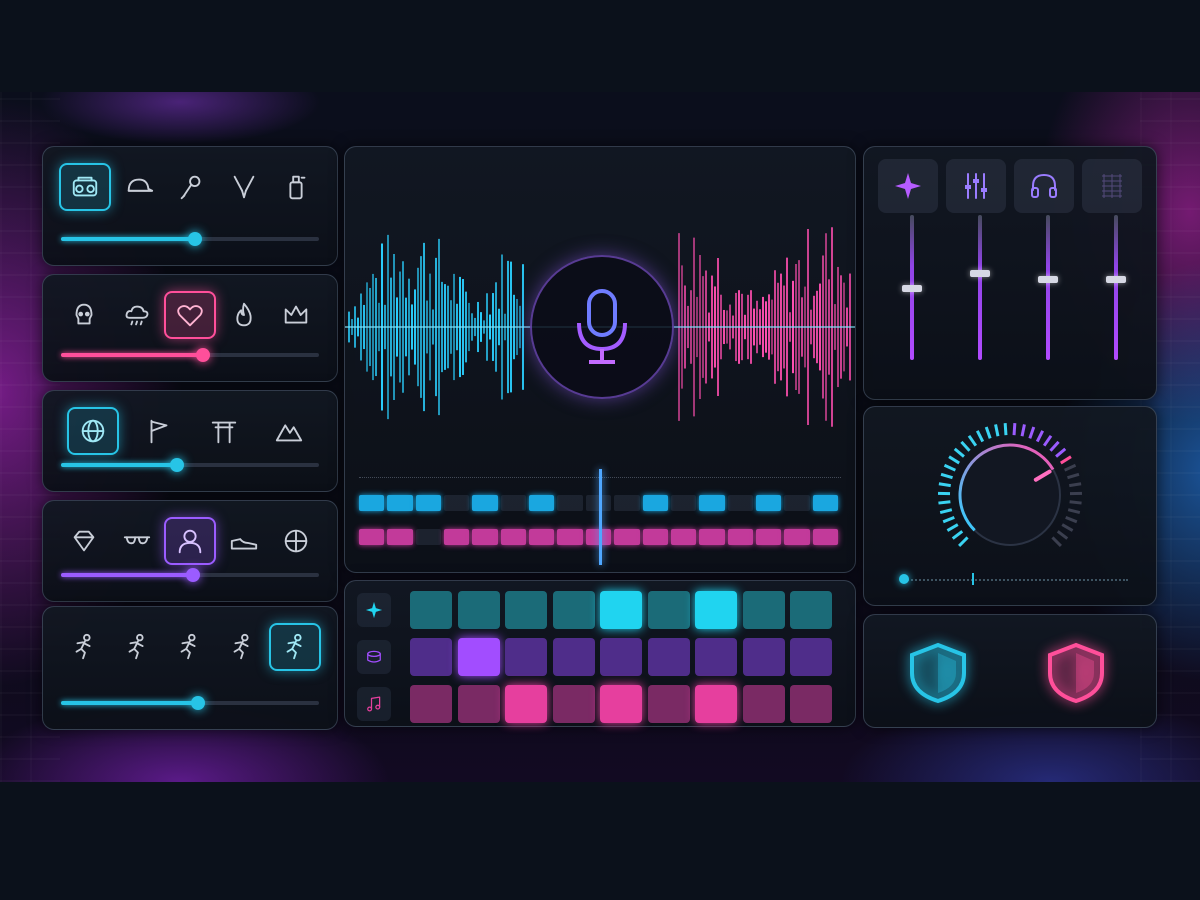 This screenshot has height=900, width=1200. I want to click on mixer-tab-grid, so click(1112, 186).